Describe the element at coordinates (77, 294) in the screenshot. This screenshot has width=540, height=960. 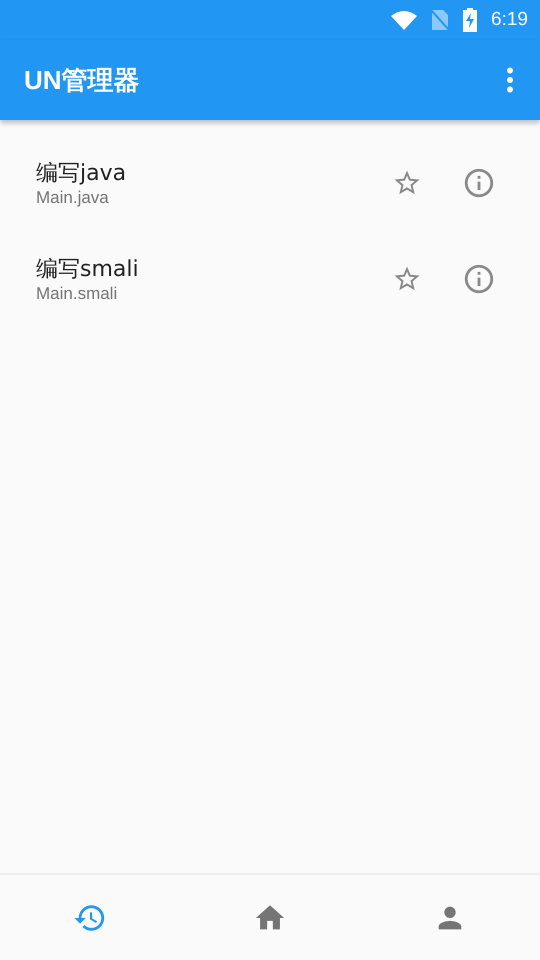
I see `item-subtitle: Main.smali` at that location.